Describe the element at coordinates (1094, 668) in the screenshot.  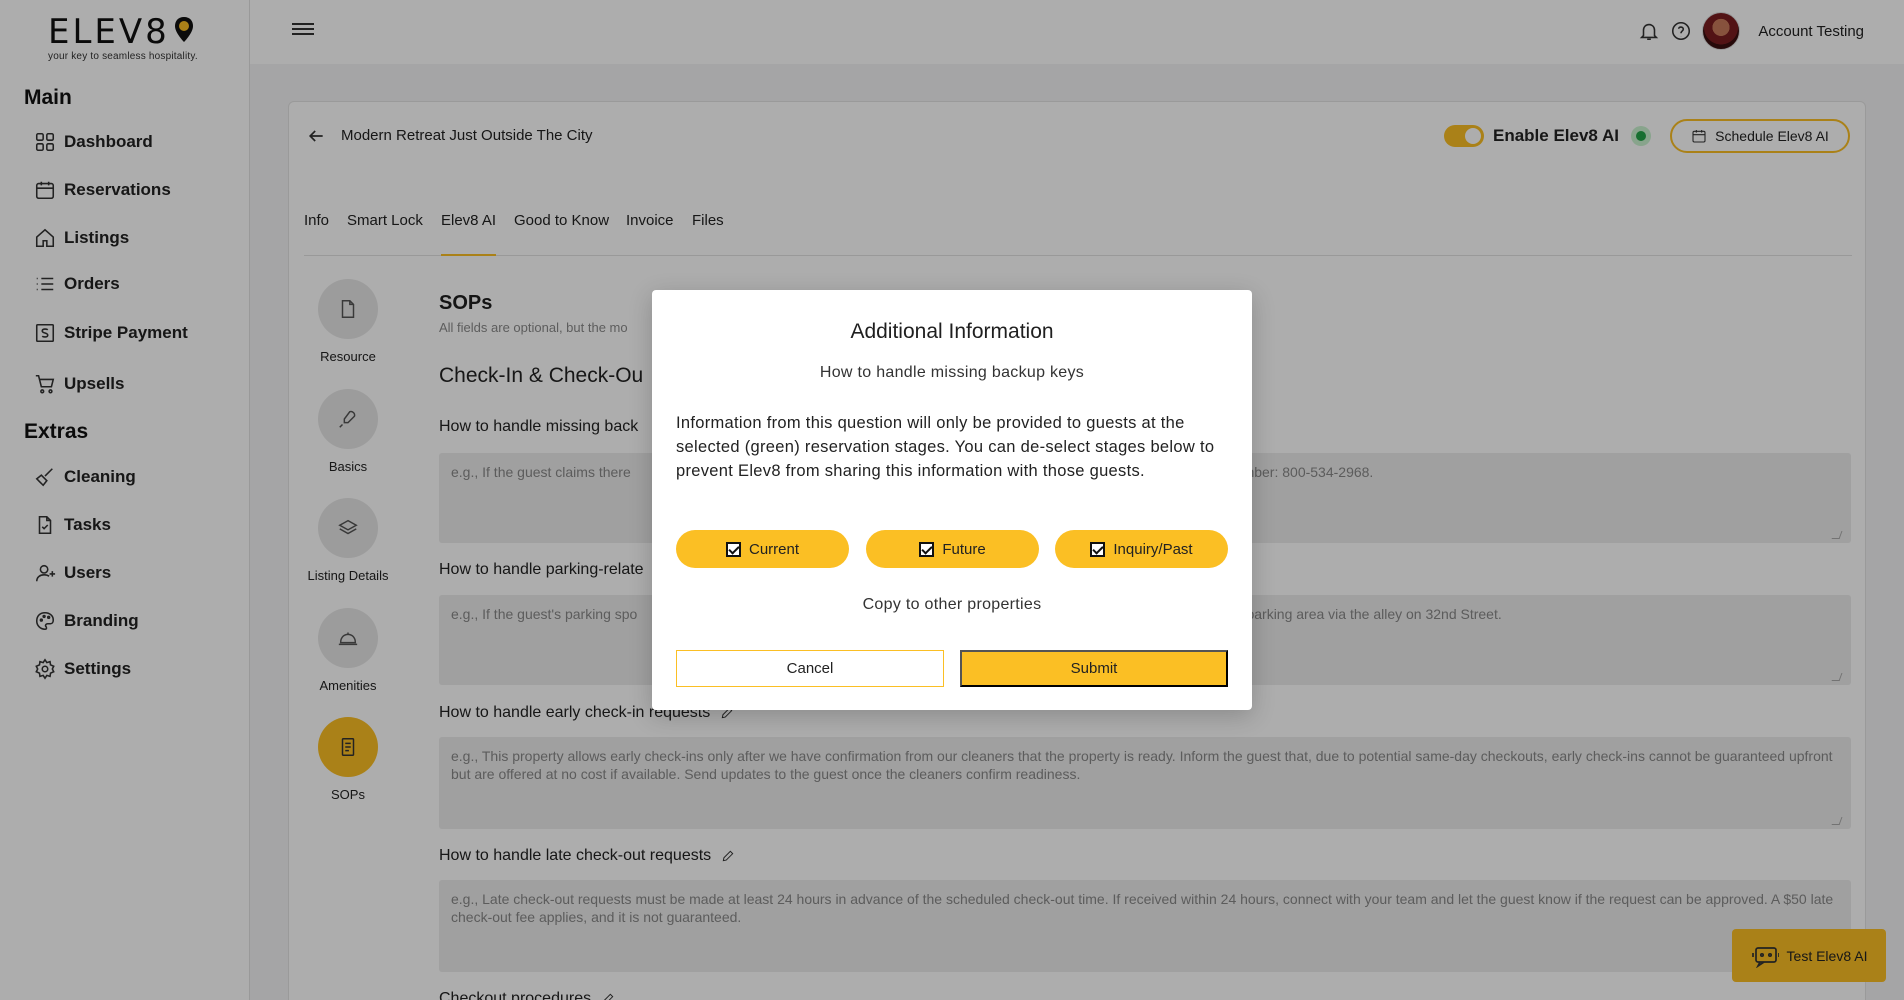
I see `submit-button: Submit` at that location.